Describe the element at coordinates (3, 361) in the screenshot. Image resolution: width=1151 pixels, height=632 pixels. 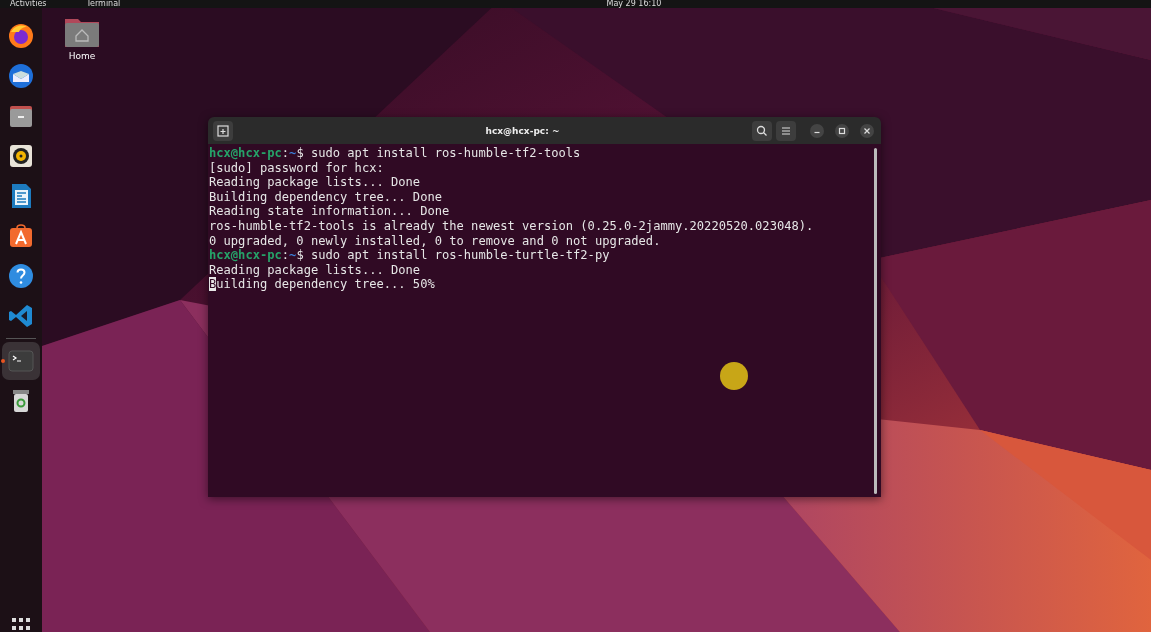
I see `running-indicator` at that location.